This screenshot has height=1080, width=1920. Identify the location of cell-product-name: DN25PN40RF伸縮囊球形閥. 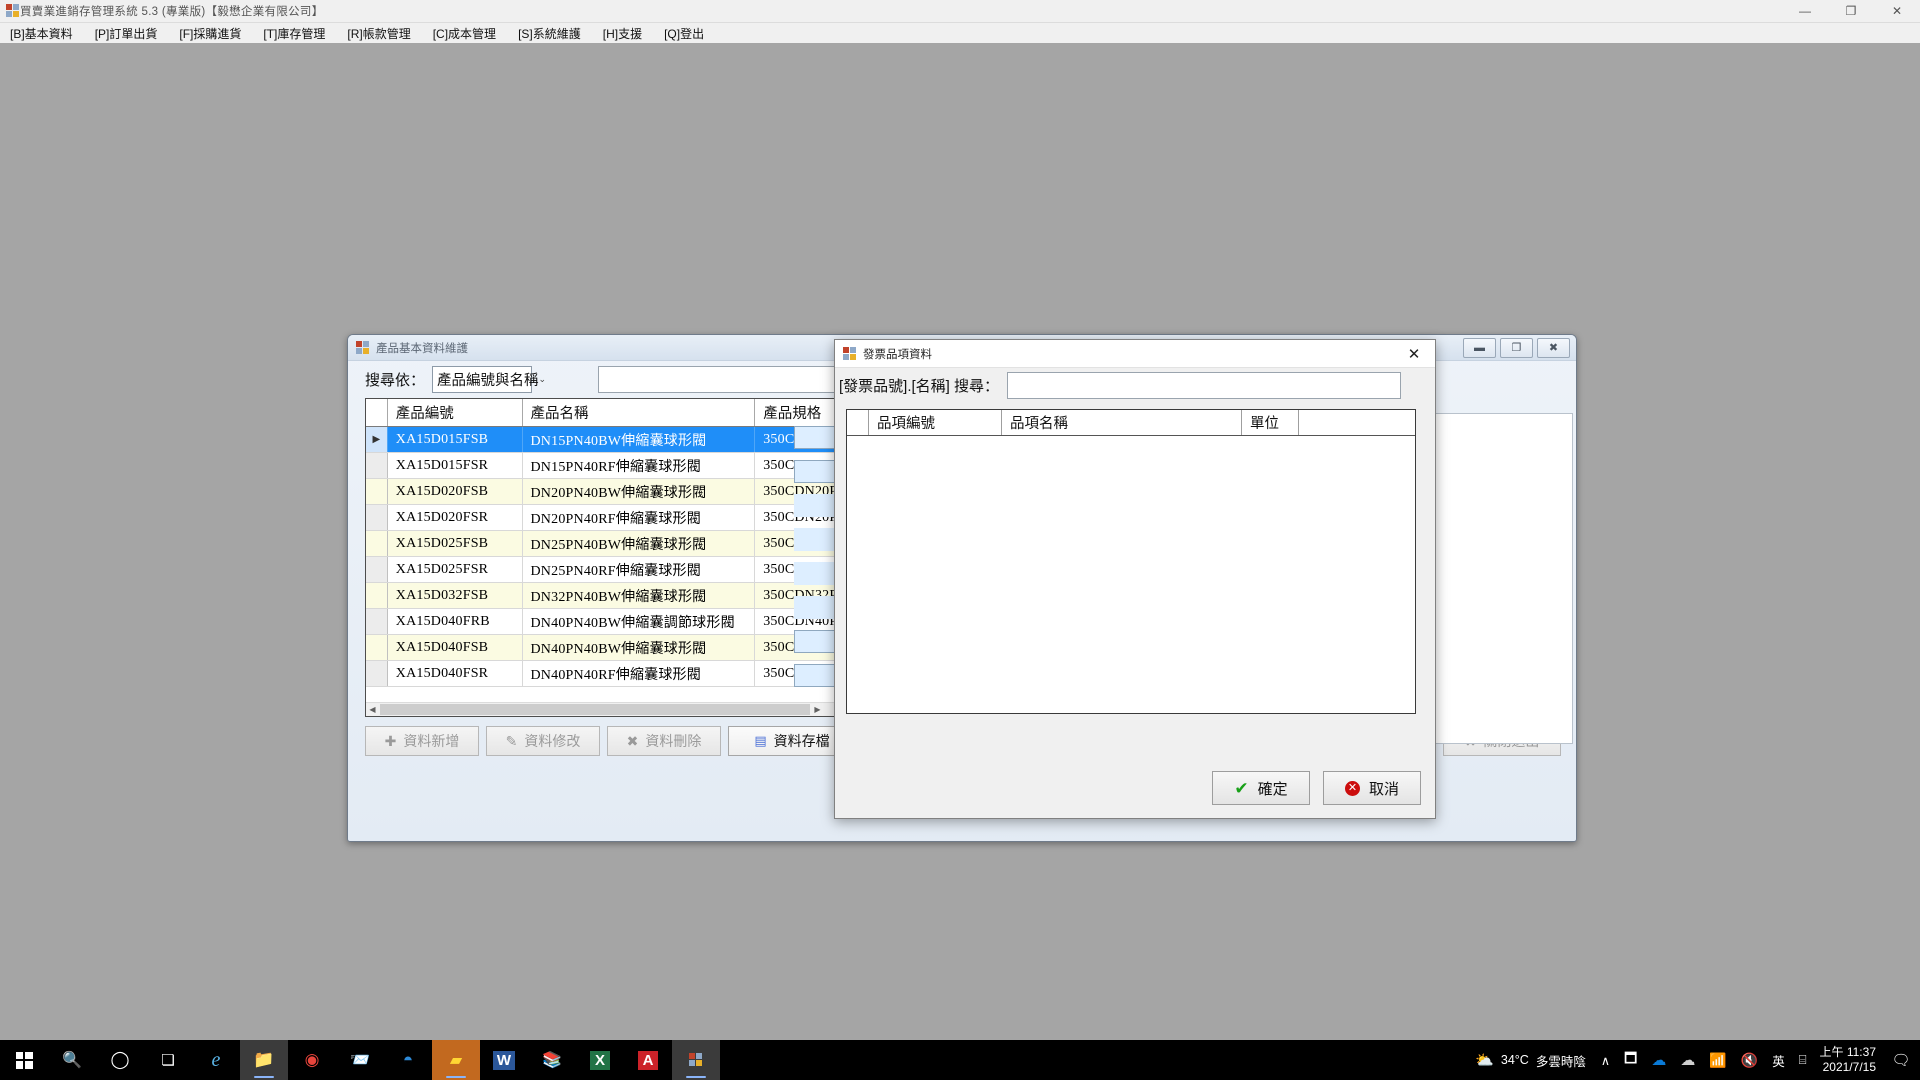
(639, 569).